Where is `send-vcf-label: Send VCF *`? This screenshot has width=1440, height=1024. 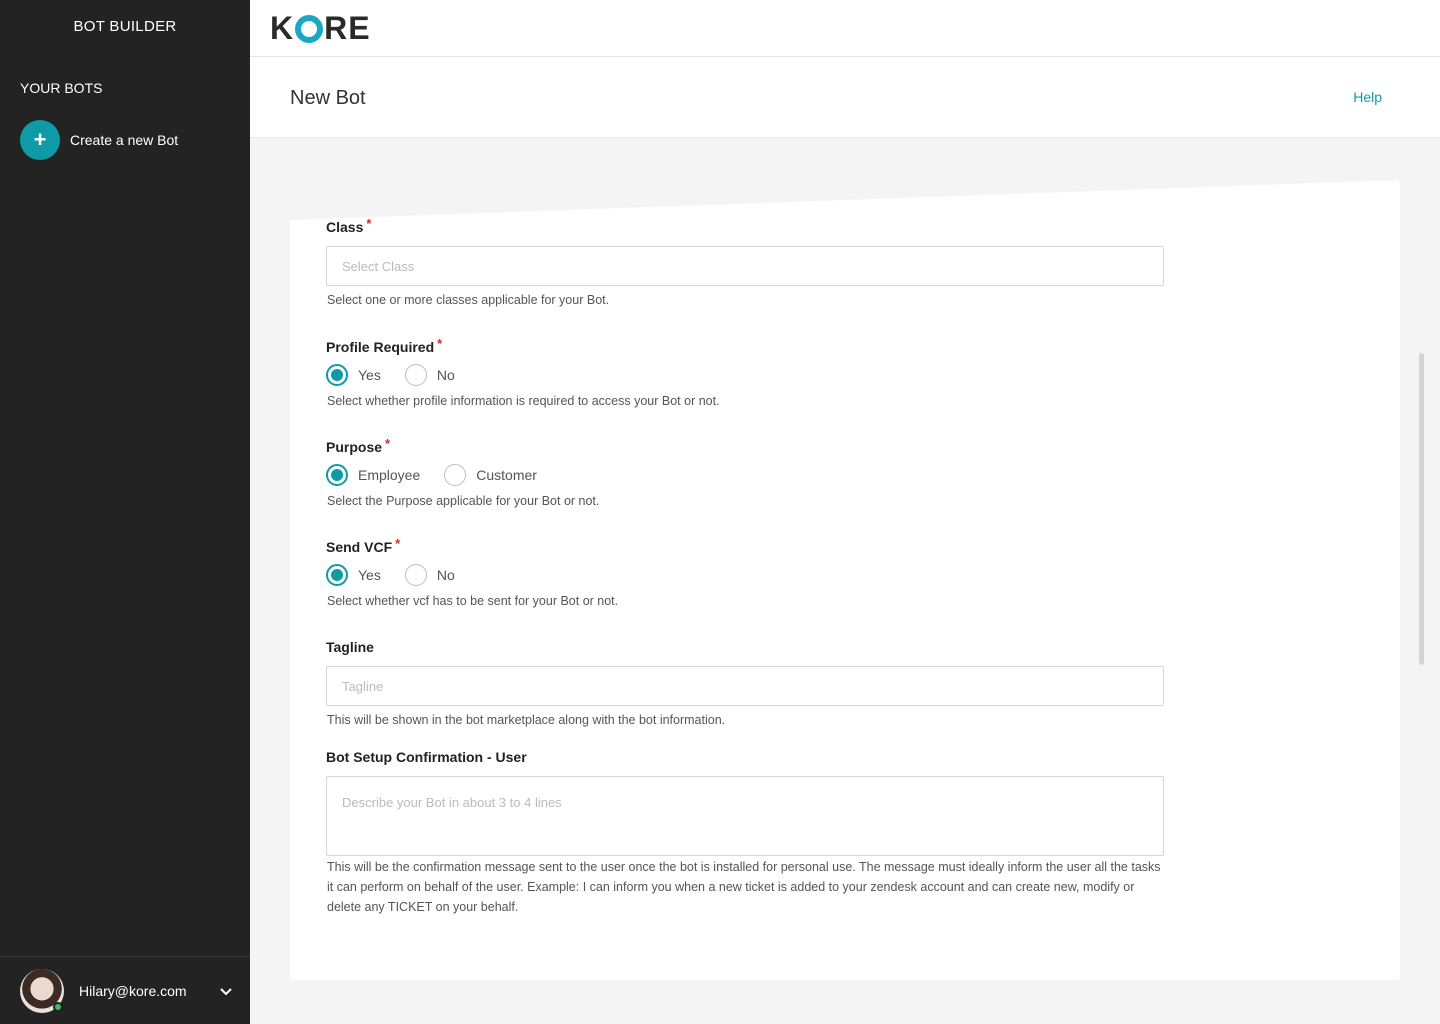
send-vcf-label: Send VCF * is located at coordinates (363, 545).